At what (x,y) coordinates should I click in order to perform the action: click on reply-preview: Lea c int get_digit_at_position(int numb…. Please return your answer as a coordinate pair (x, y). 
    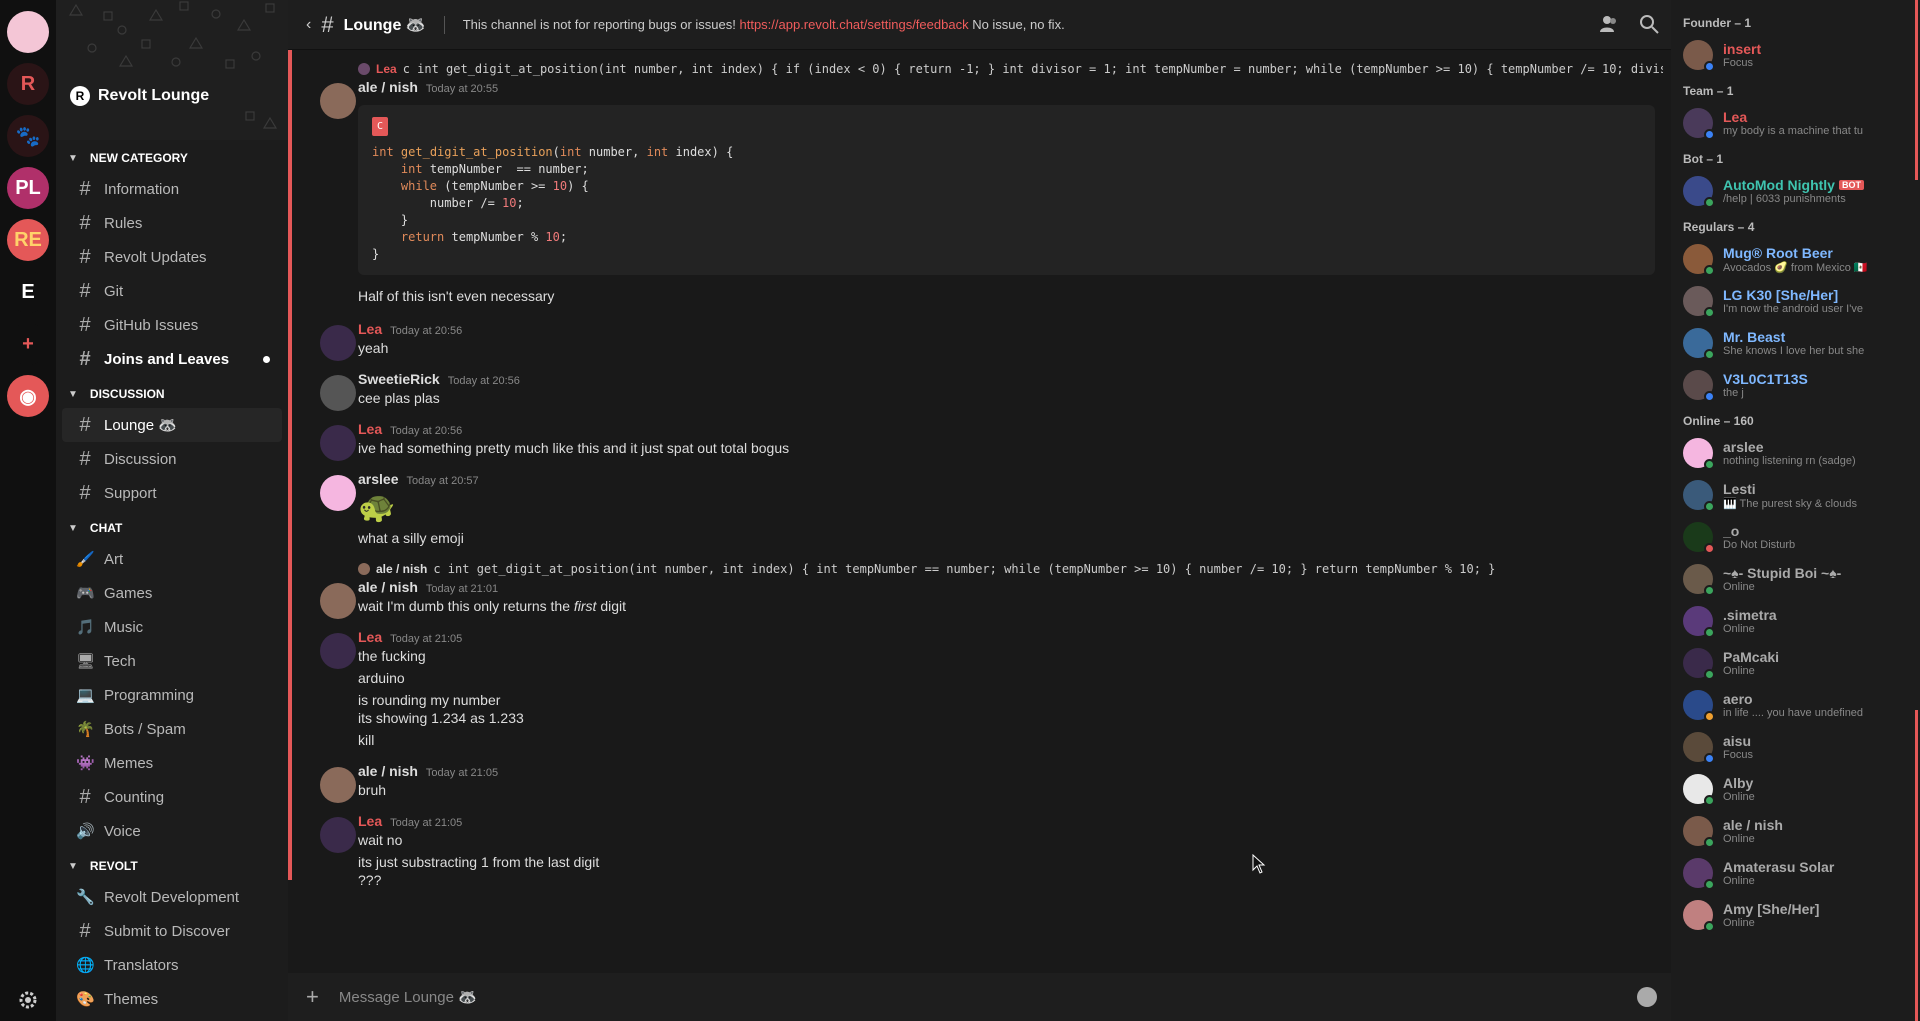
    Looking at the image, I should click on (1014, 69).